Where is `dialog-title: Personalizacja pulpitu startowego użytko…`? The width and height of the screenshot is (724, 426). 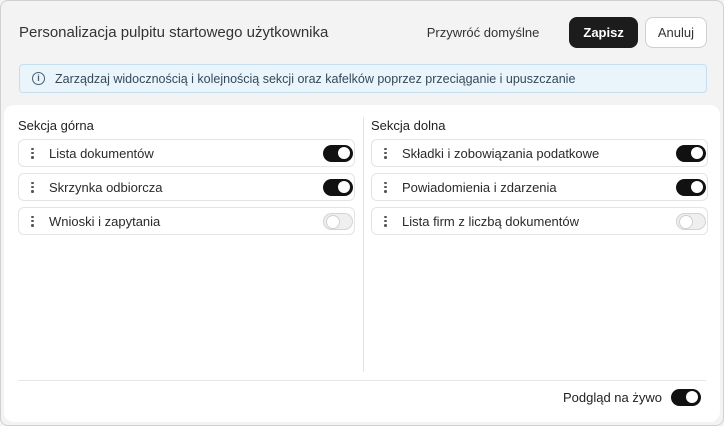
dialog-title: Personalizacja pulpitu startowego użytko… is located at coordinates (174, 32).